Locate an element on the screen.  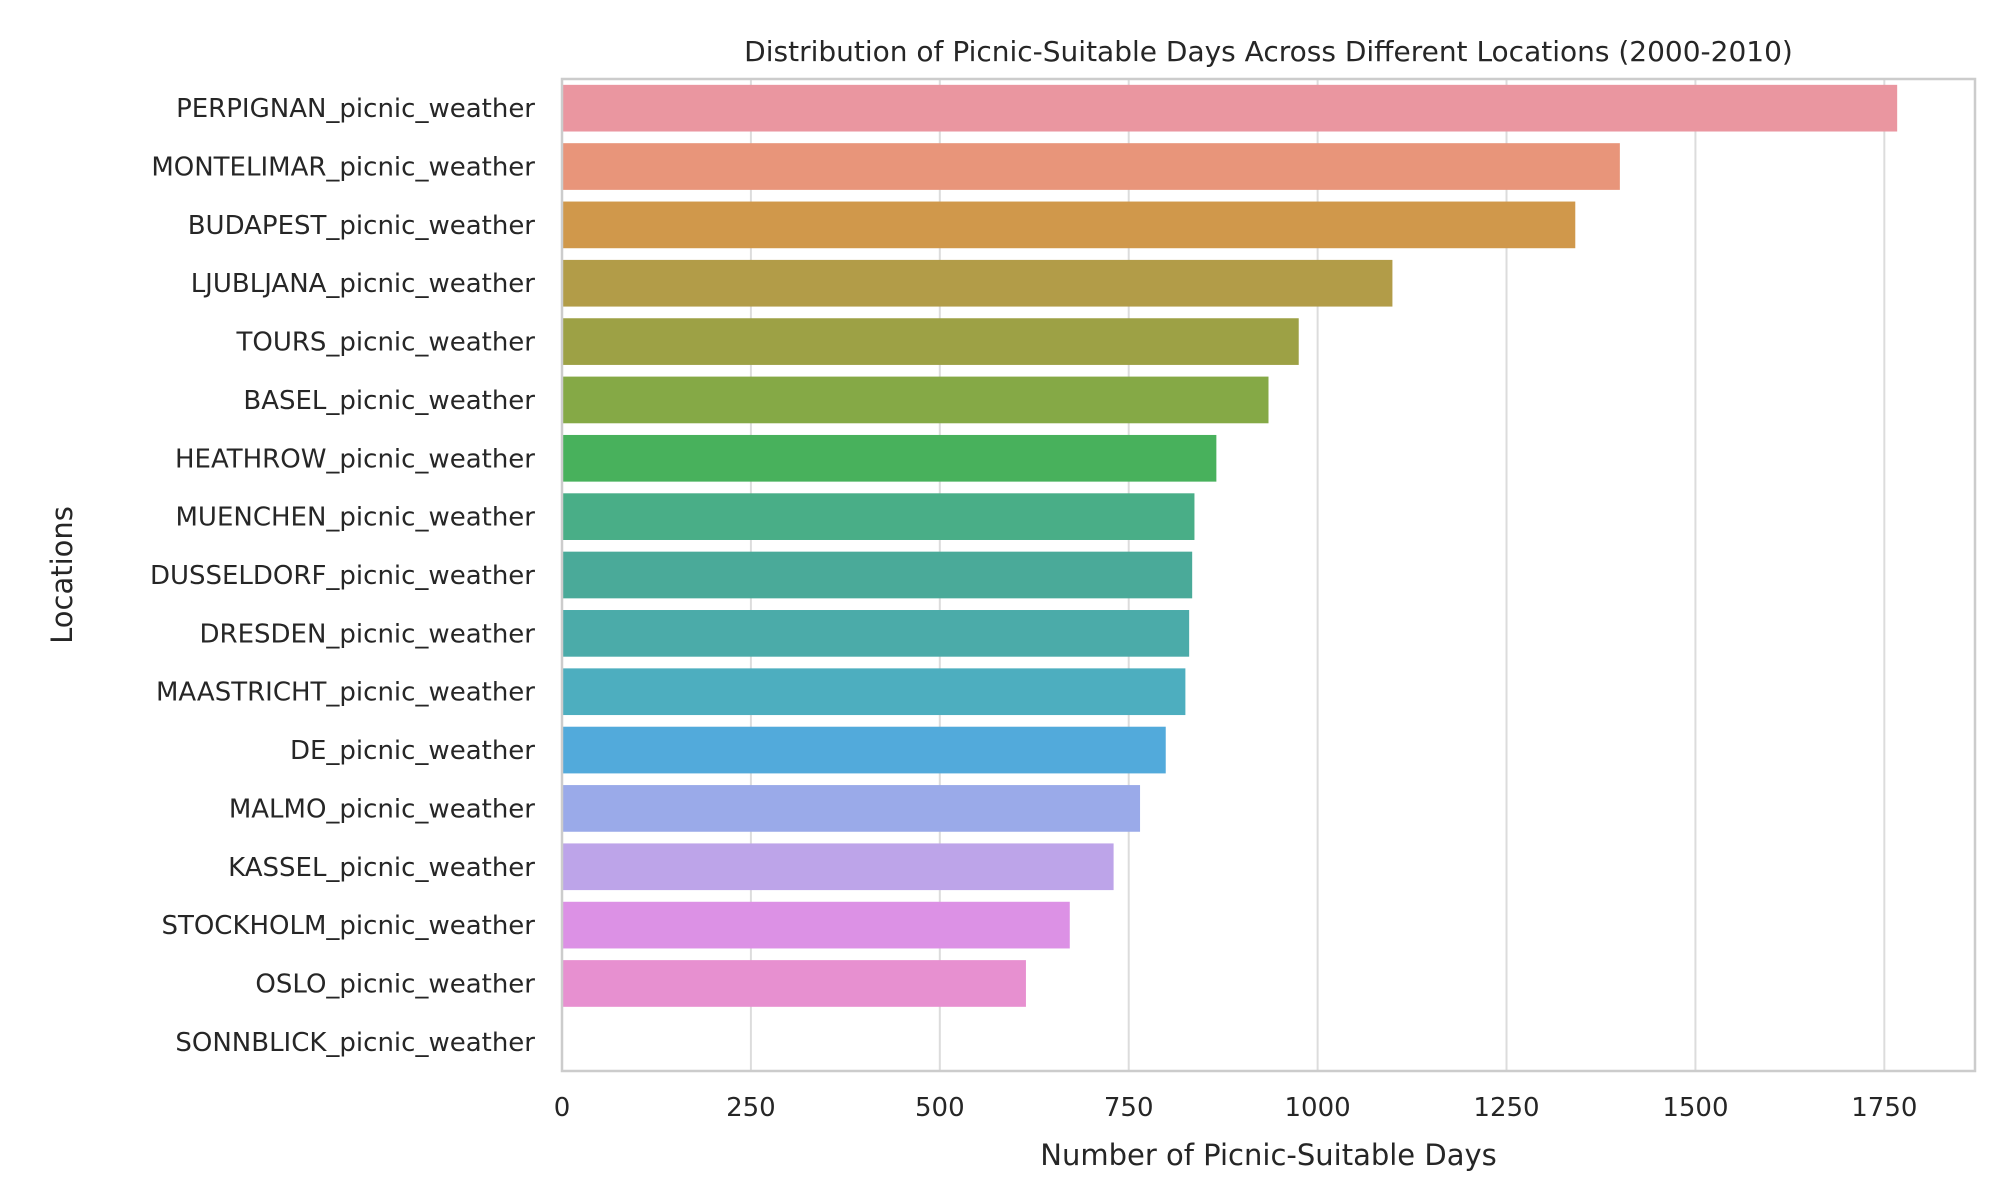
y-category-label: KASSEL_picnic_weather is located at coordinates (381, 868).